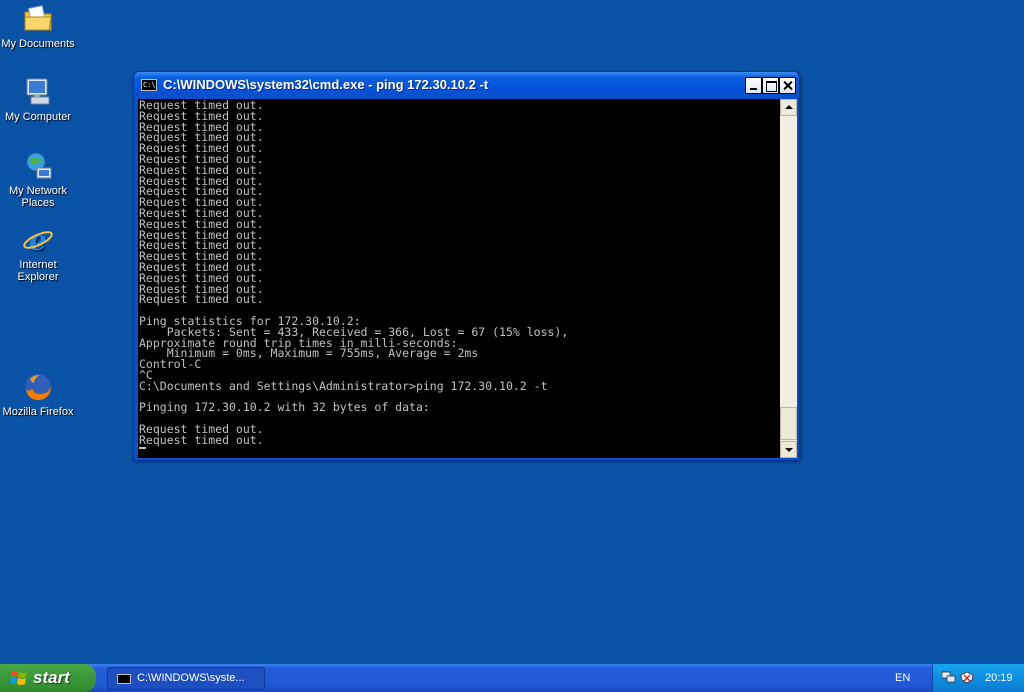 This screenshot has height=692, width=1024. Describe the element at coordinates (788, 449) in the screenshot. I see `scroll-down-button` at that location.